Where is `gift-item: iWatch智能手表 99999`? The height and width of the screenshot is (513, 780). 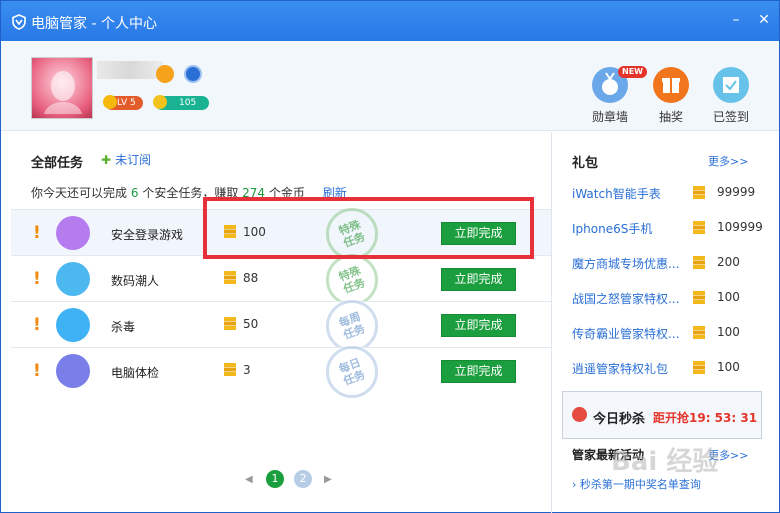
gift-item: iWatch智能手表 99999 is located at coordinates (667, 202).